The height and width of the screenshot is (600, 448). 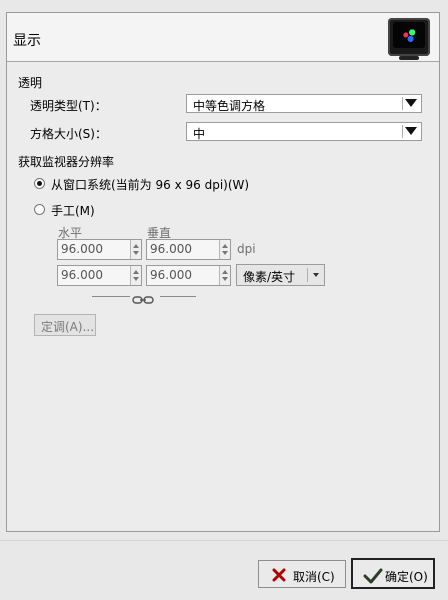 What do you see at coordinates (66, 162) in the screenshot?
I see `monitor-resolution-section-title: 获取监视器分辨率` at bounding box center [66, 162].